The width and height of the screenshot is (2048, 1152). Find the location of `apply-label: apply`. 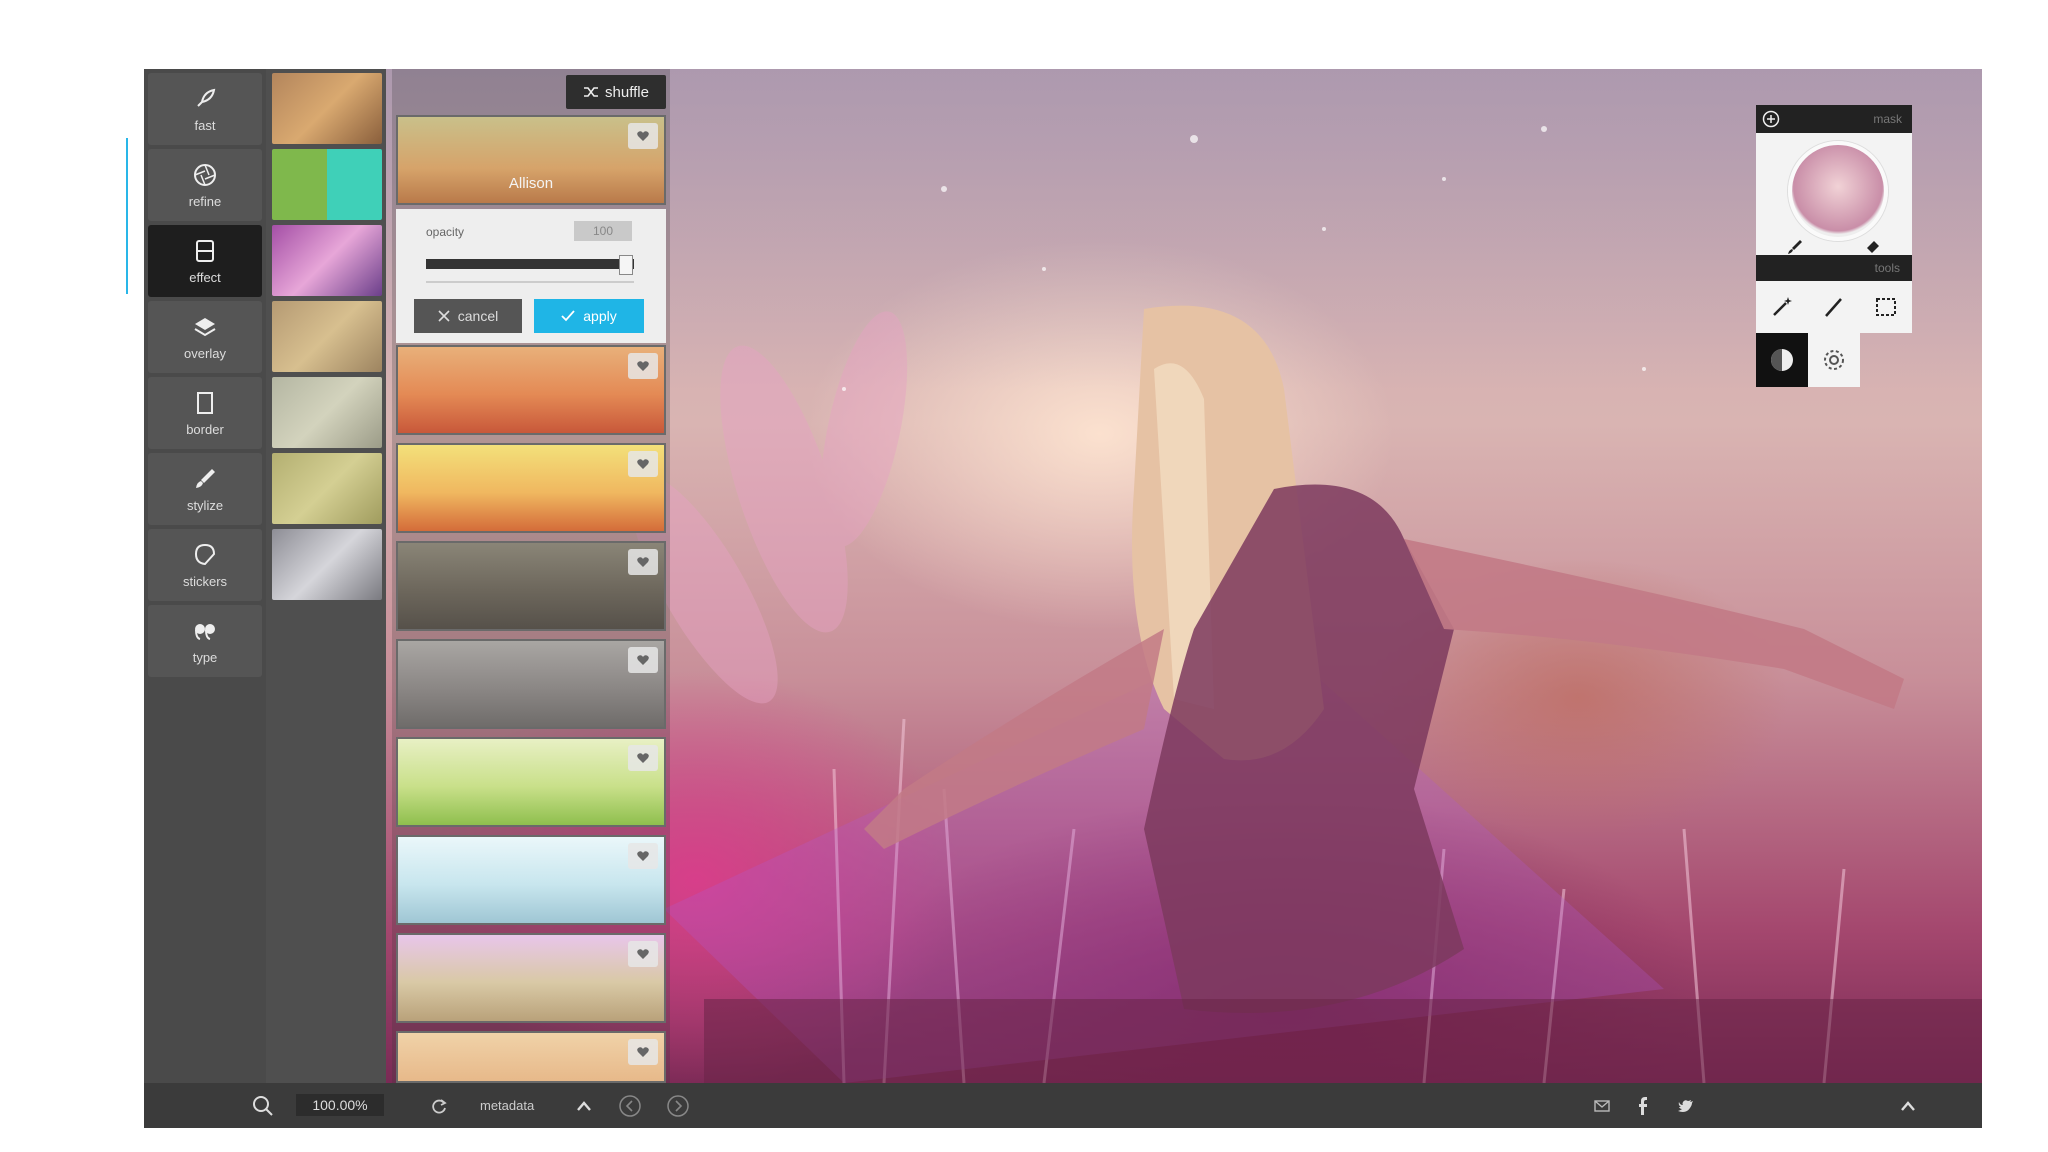

apply-label: apply is located at coordinates (600, 316).